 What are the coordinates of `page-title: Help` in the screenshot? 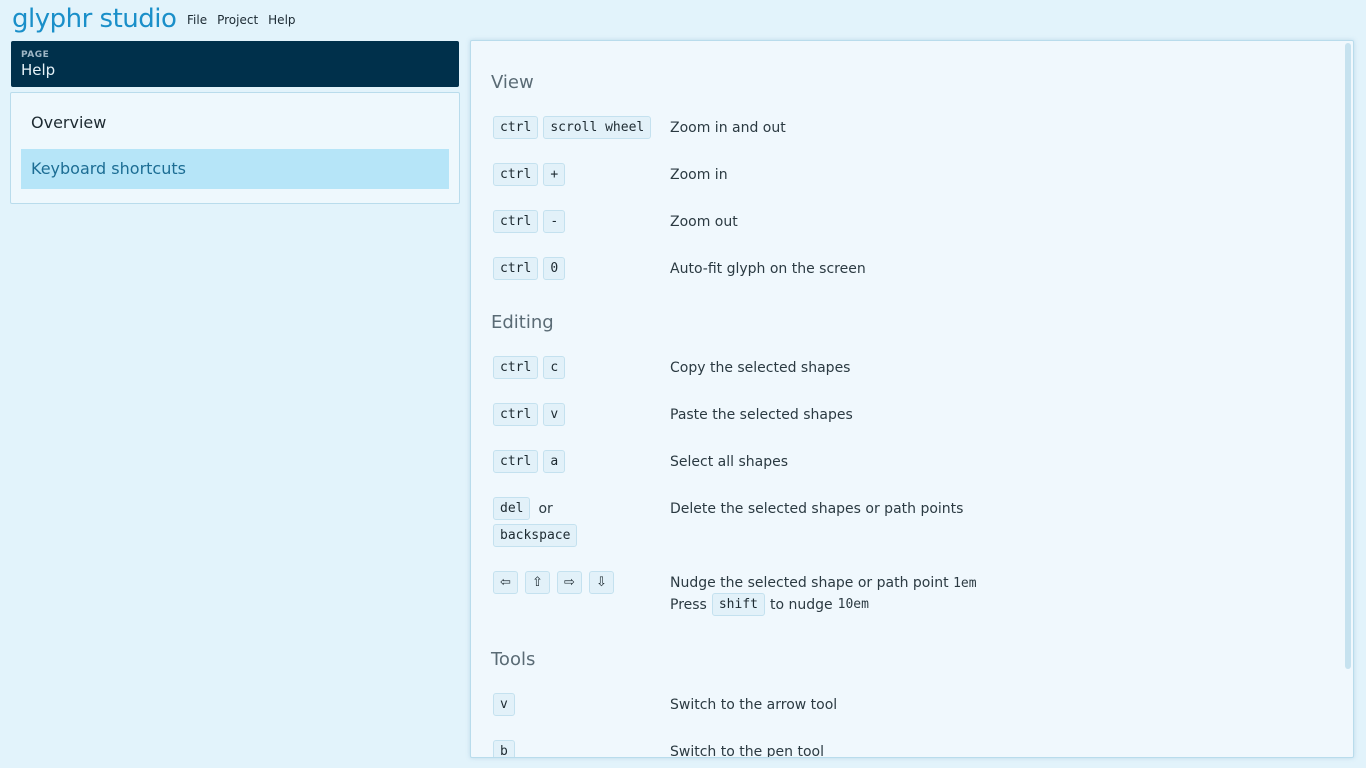 It's located at (38, 70).